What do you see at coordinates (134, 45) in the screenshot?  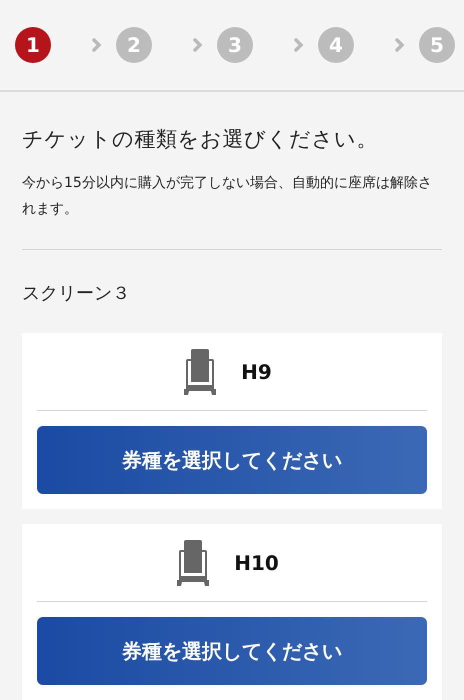 I see `step-indicator: 2` at bounding box center [134, 45].